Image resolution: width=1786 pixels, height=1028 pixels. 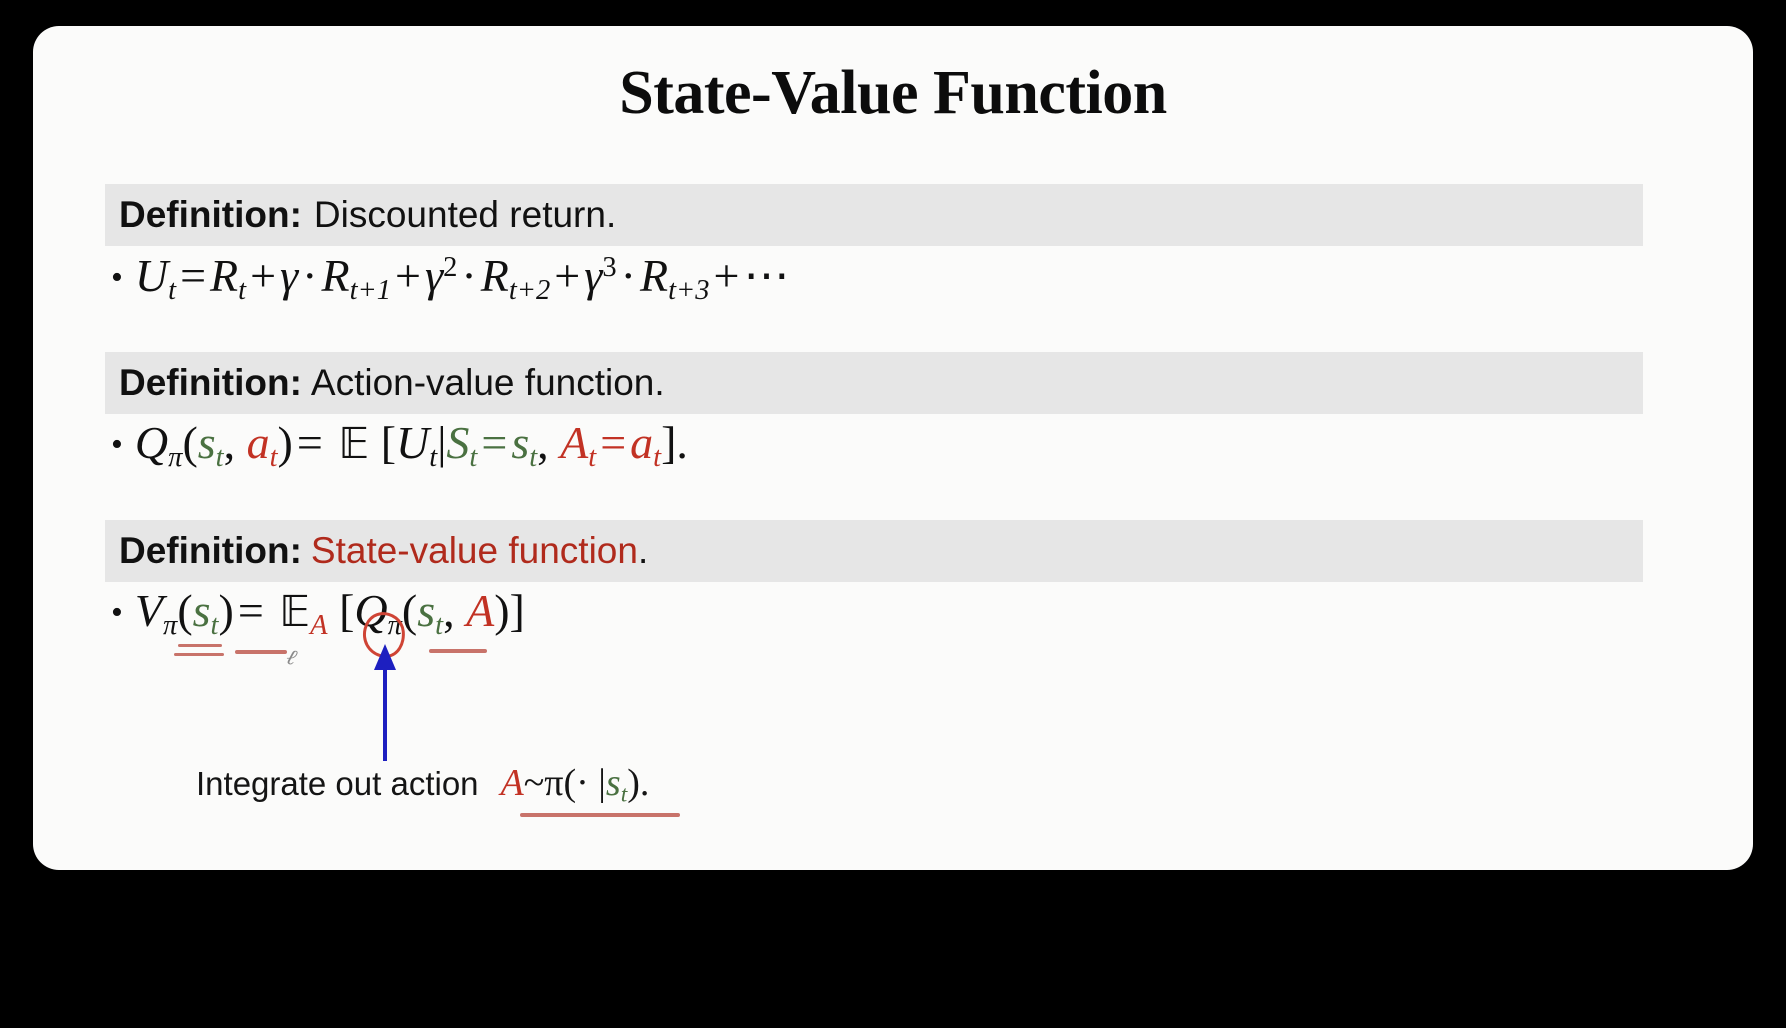 I want to click on formula-u-gamma3-exp: 3, so click(x=609, y=268).